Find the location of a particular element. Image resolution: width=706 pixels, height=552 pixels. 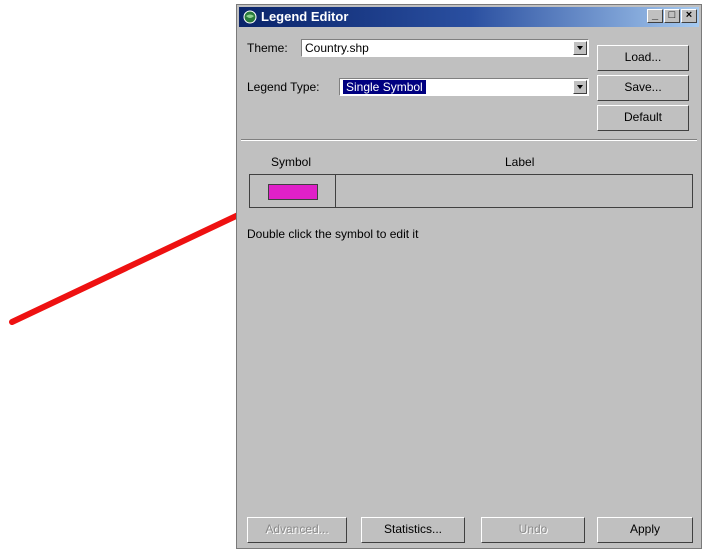

legend-type-select: Single Symbol is located at coordinates (464, 87).